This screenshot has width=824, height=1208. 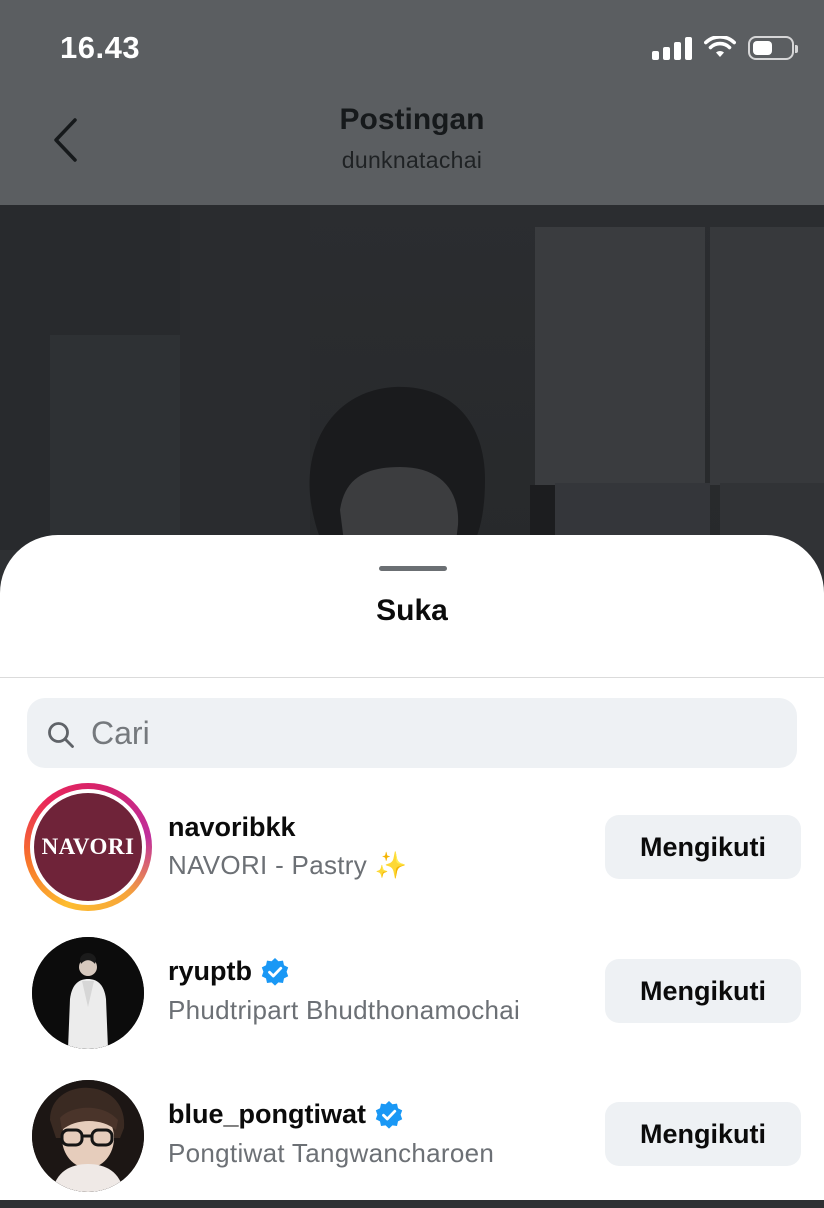 I want to click on full-name: Pongtiwat Tangwancharoen, so click(x=331, y=1153).